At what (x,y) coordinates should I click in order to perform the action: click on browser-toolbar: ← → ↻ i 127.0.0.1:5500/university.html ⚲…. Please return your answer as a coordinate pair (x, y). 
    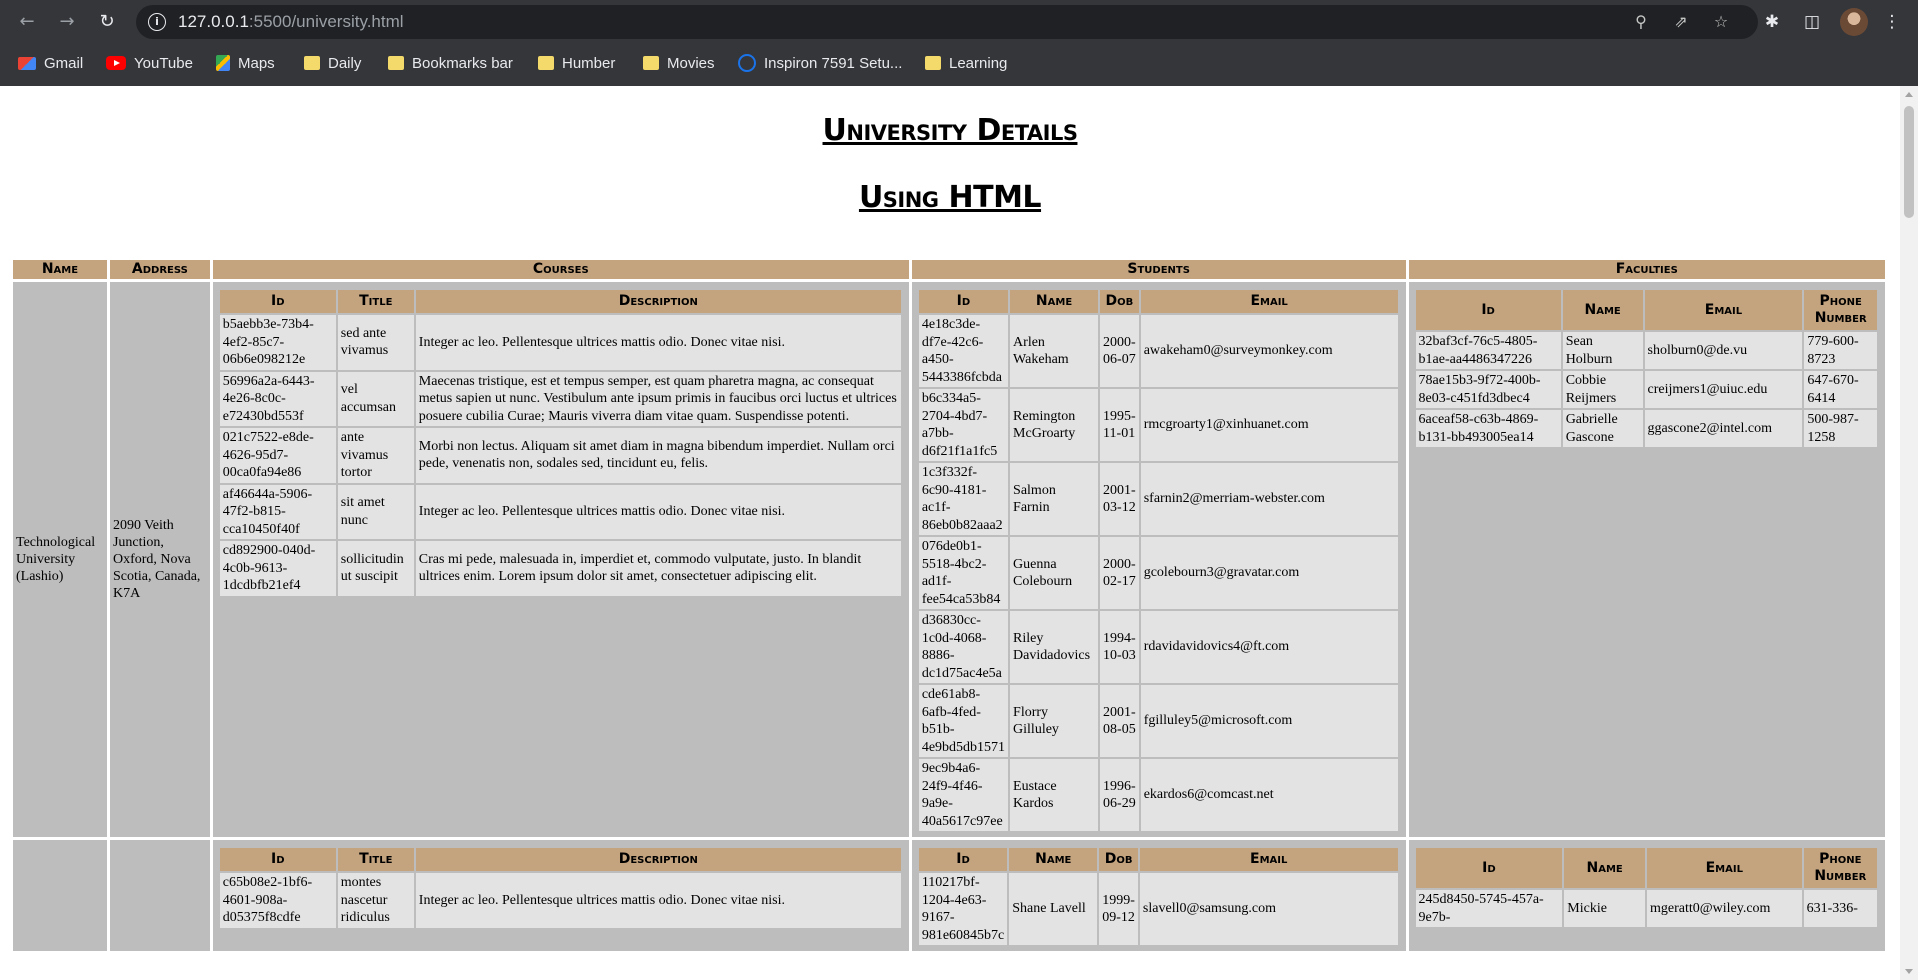
    Looking at the image, I should click on (959, 22).